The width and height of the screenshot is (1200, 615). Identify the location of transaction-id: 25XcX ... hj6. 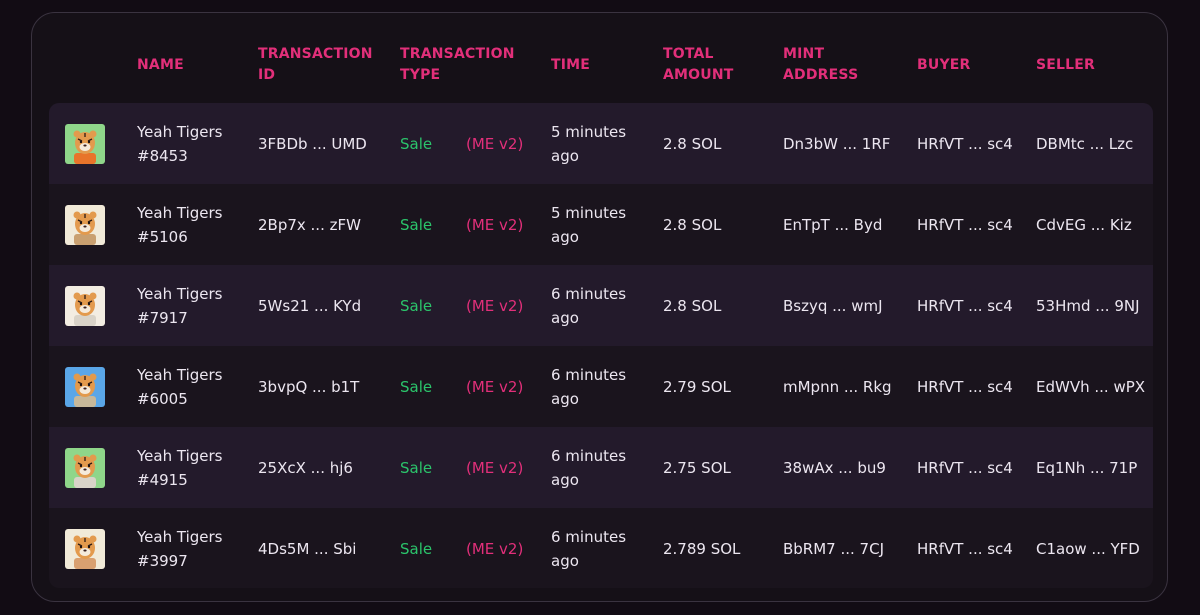
(323, 467).